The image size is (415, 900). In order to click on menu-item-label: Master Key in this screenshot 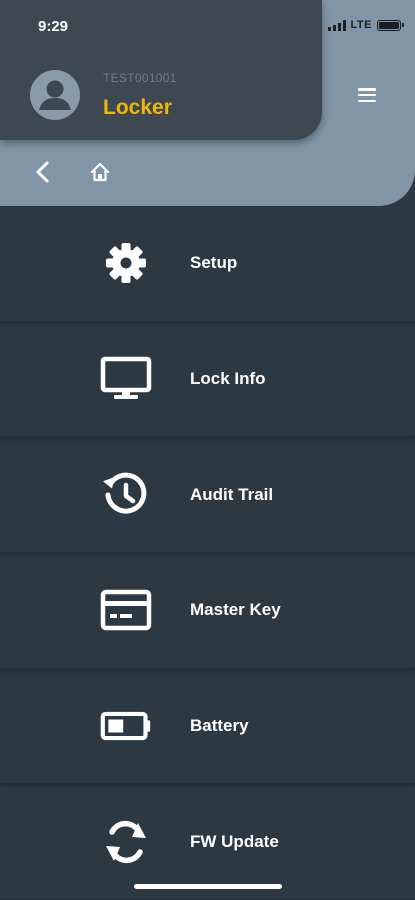, I will do `click(235, 610)`.